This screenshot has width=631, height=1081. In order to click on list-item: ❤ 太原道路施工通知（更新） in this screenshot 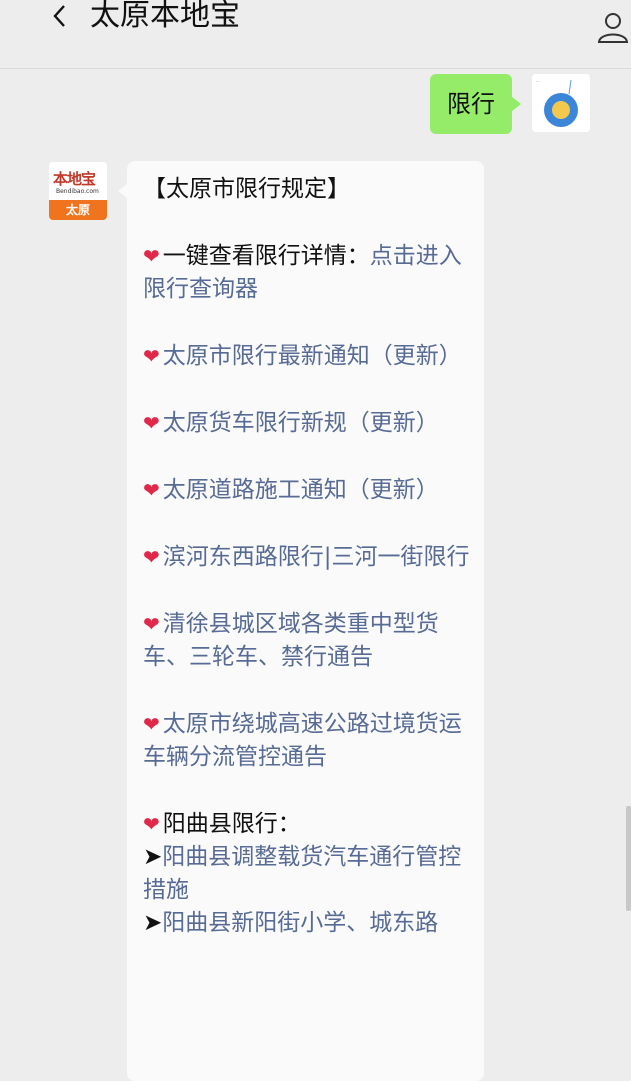, I will do `click(307, 490)`.